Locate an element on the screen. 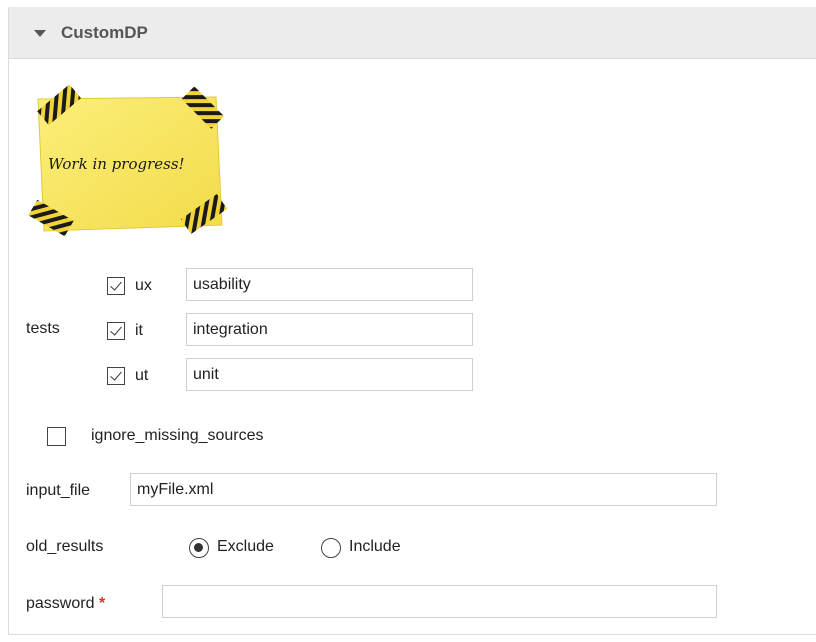 The image size is (816, 642). input-file-label: input_file is located at coordinates (58, 490).